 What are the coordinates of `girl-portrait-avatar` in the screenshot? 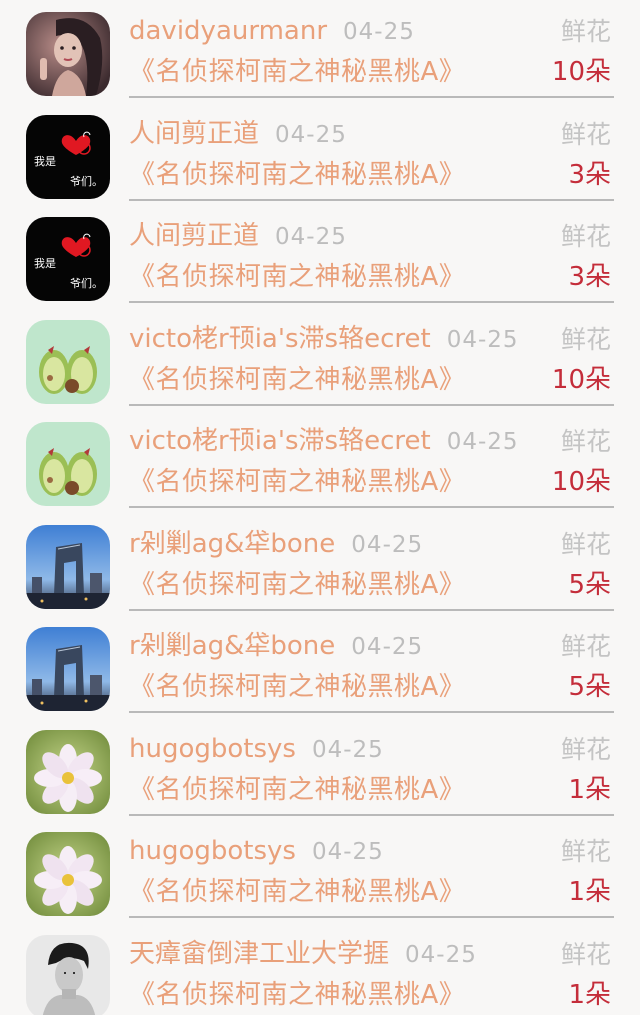 It's located at (68, 54).